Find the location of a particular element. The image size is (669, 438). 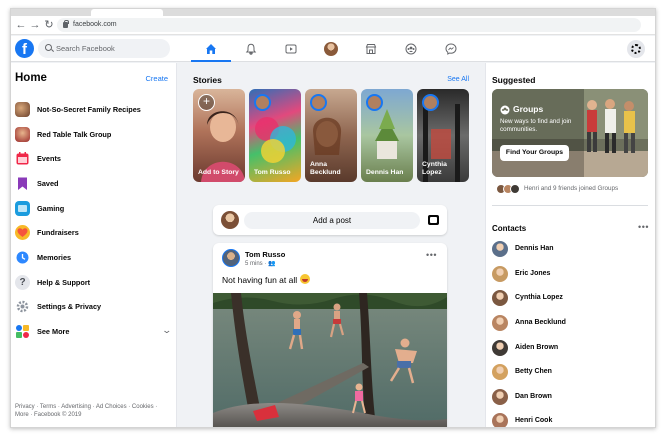

sidebar-item-help-support: ? Help & Support is located at coordinates (93, 283).